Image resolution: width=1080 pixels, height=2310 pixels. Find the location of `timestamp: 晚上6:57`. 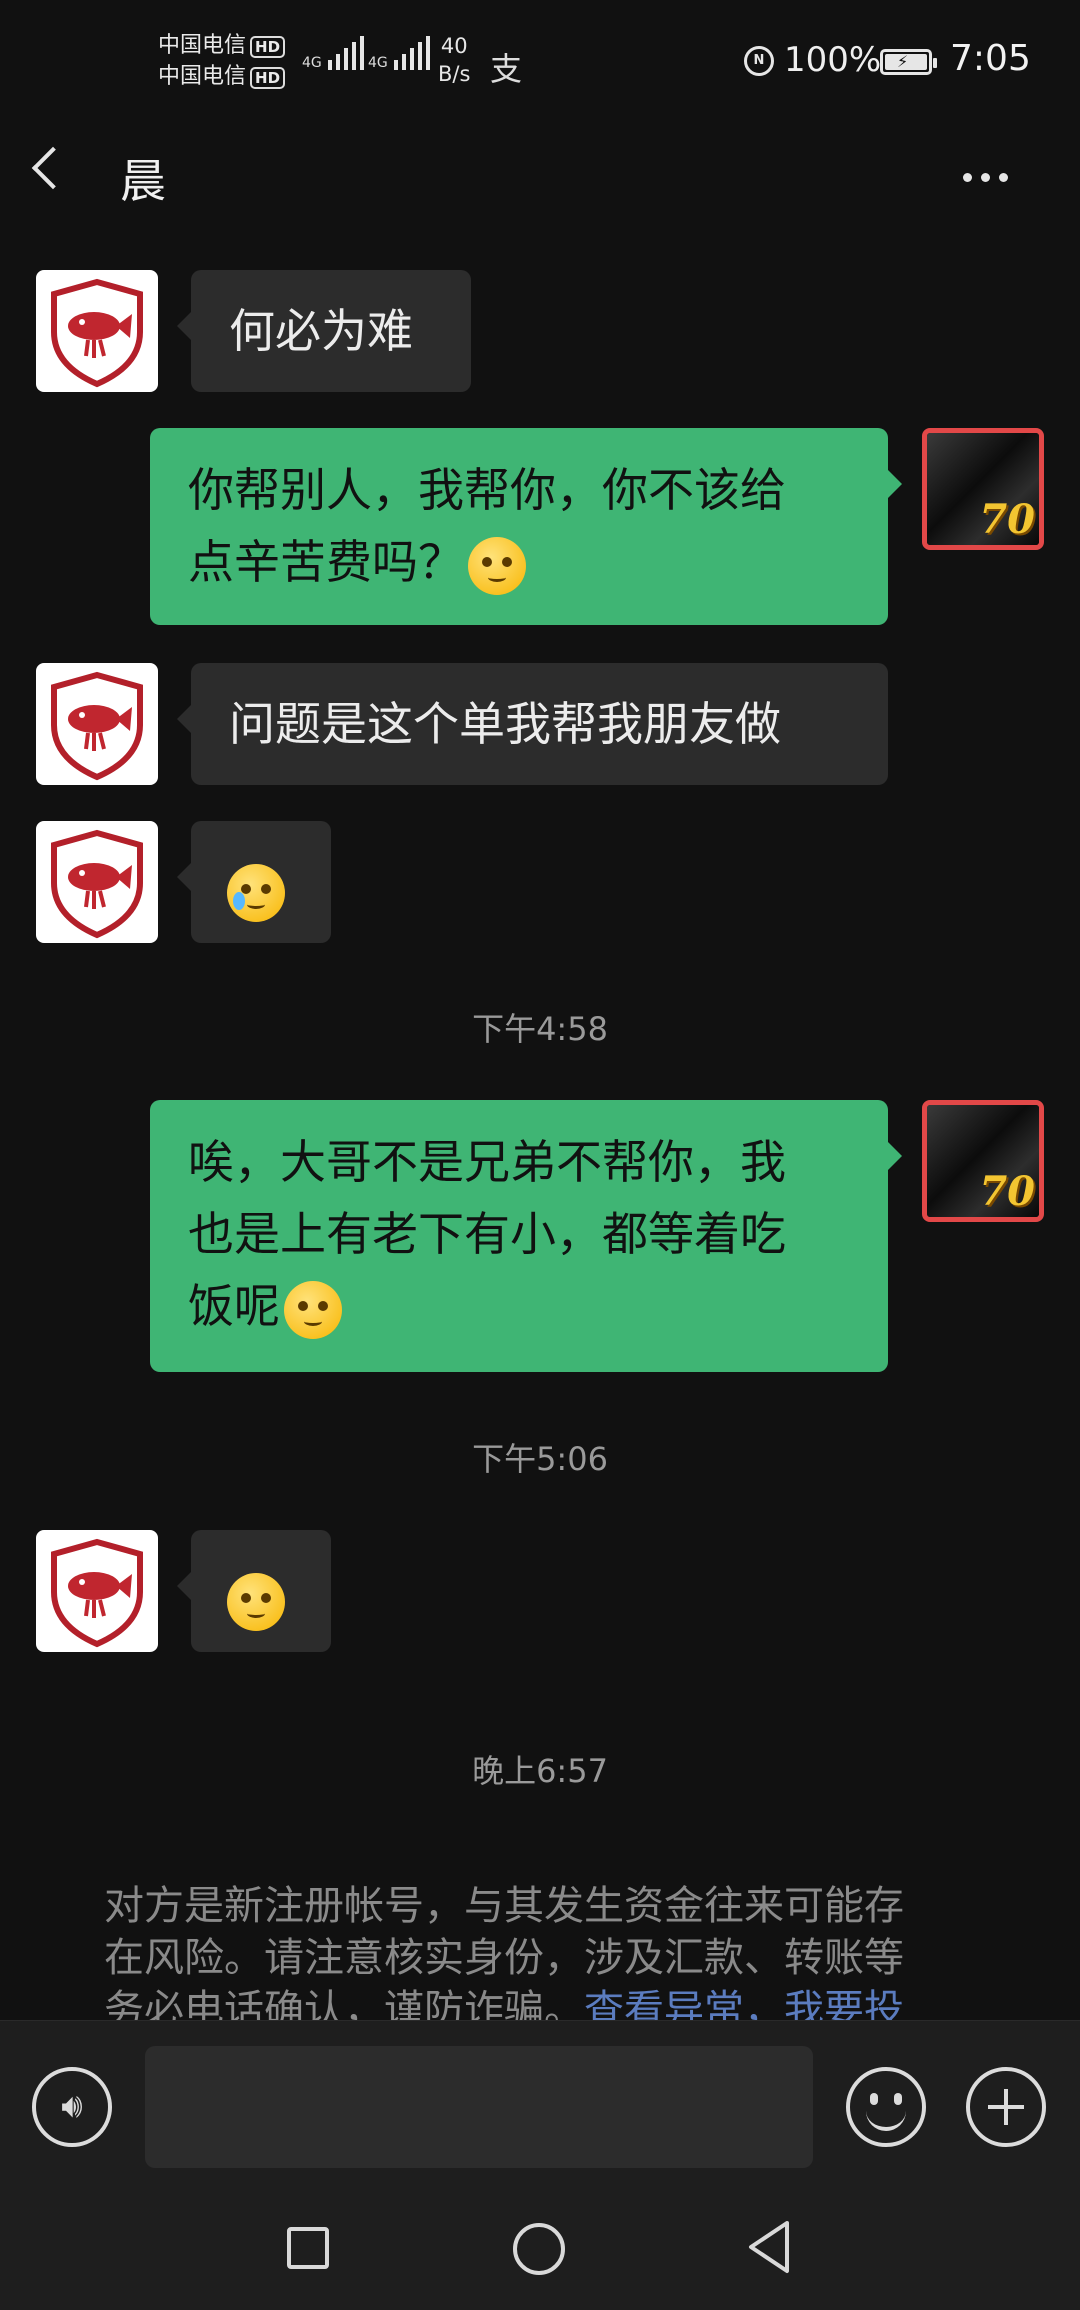

timestamp: 晚上6:57 is located at coordinates (540, 1771).